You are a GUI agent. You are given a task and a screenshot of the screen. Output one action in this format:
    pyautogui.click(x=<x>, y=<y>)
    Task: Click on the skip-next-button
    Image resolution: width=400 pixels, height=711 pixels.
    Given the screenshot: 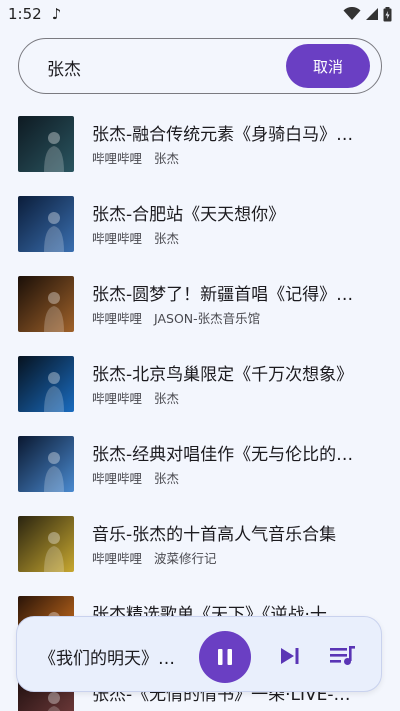 What is the action you would take?
    pyautogui.click(x=290, y=656)
    